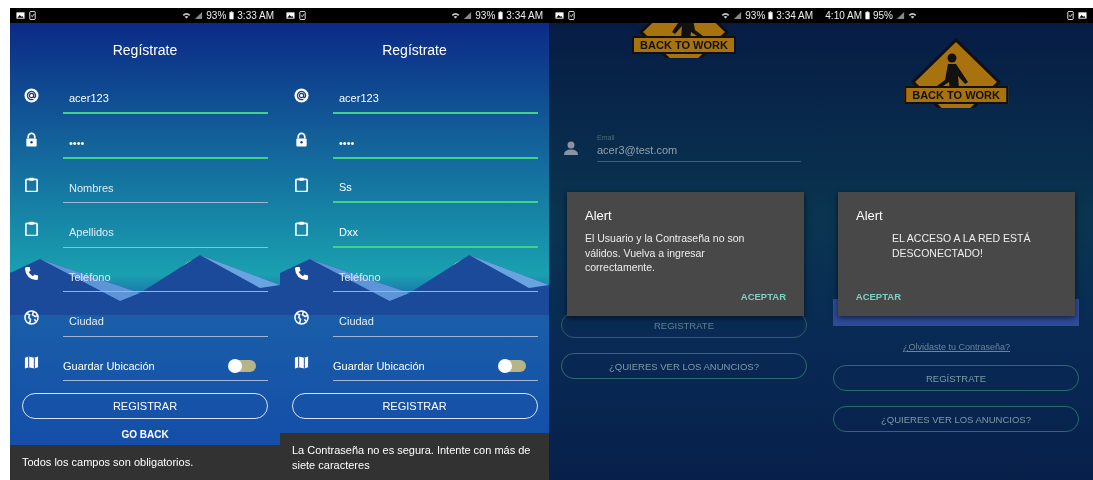 This screenshot has width=1093, height=480. What do you see at coordinates (165, 232) in the screenshot?
I see `input-field: Apellidos` at bounding box center [165, 232].